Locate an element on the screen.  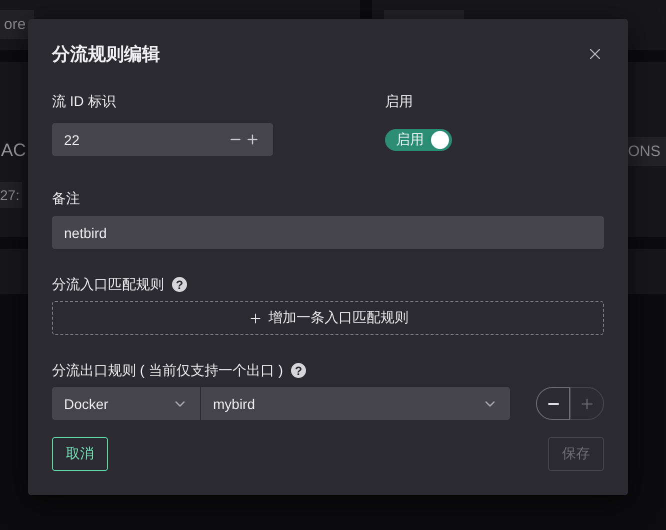
enable-switch: 启用 is located at coordinates (418, 140).